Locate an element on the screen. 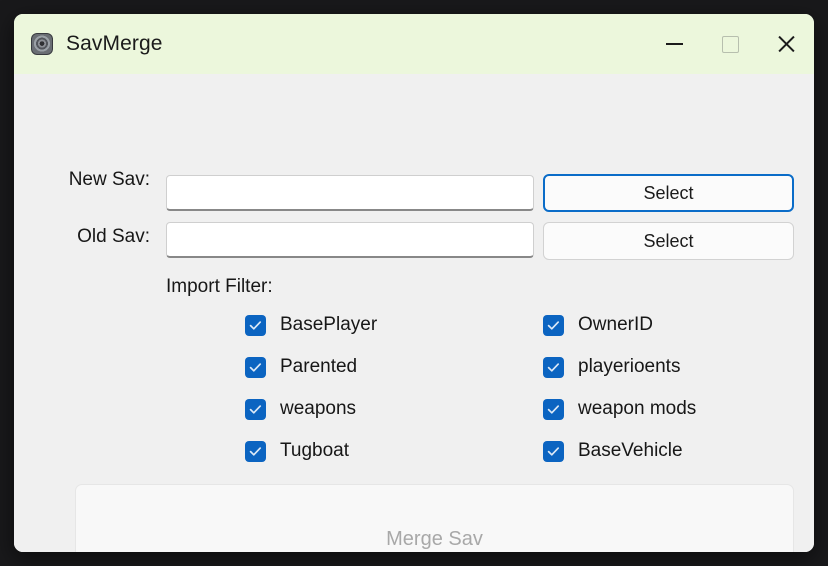 This screenshot has height=566, width=828. checkbox-label: OwnerID is located at coordinates (615, 324).